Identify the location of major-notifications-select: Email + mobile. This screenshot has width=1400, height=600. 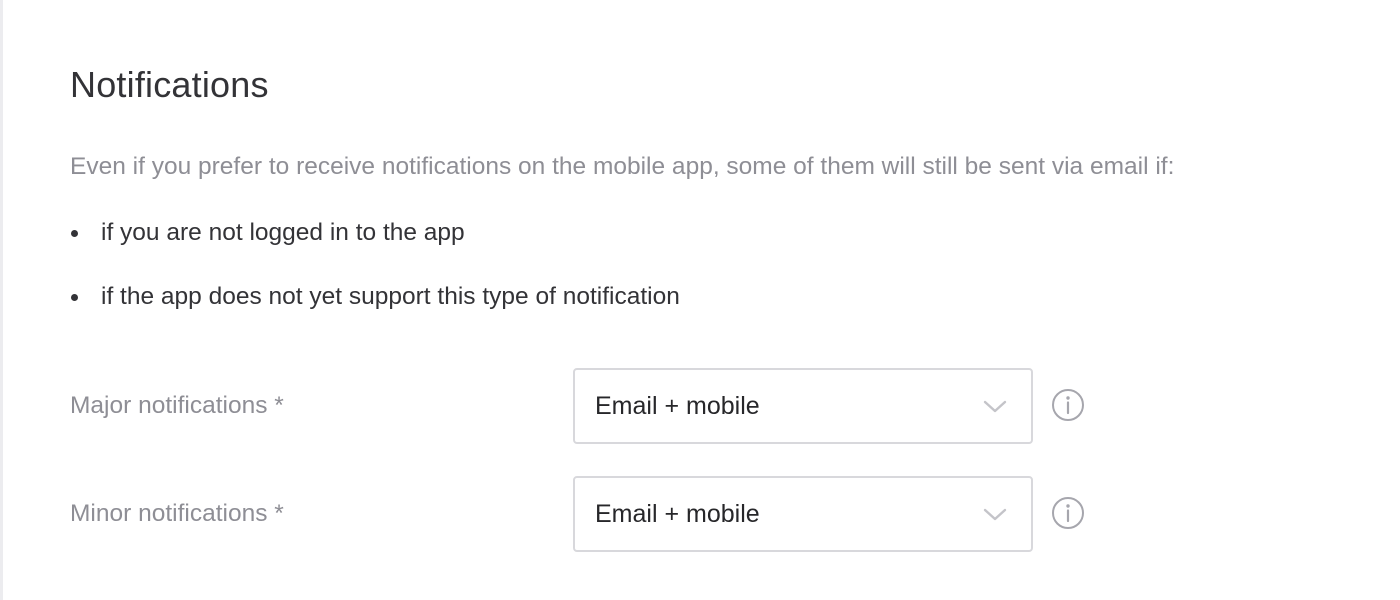
(803, 406).